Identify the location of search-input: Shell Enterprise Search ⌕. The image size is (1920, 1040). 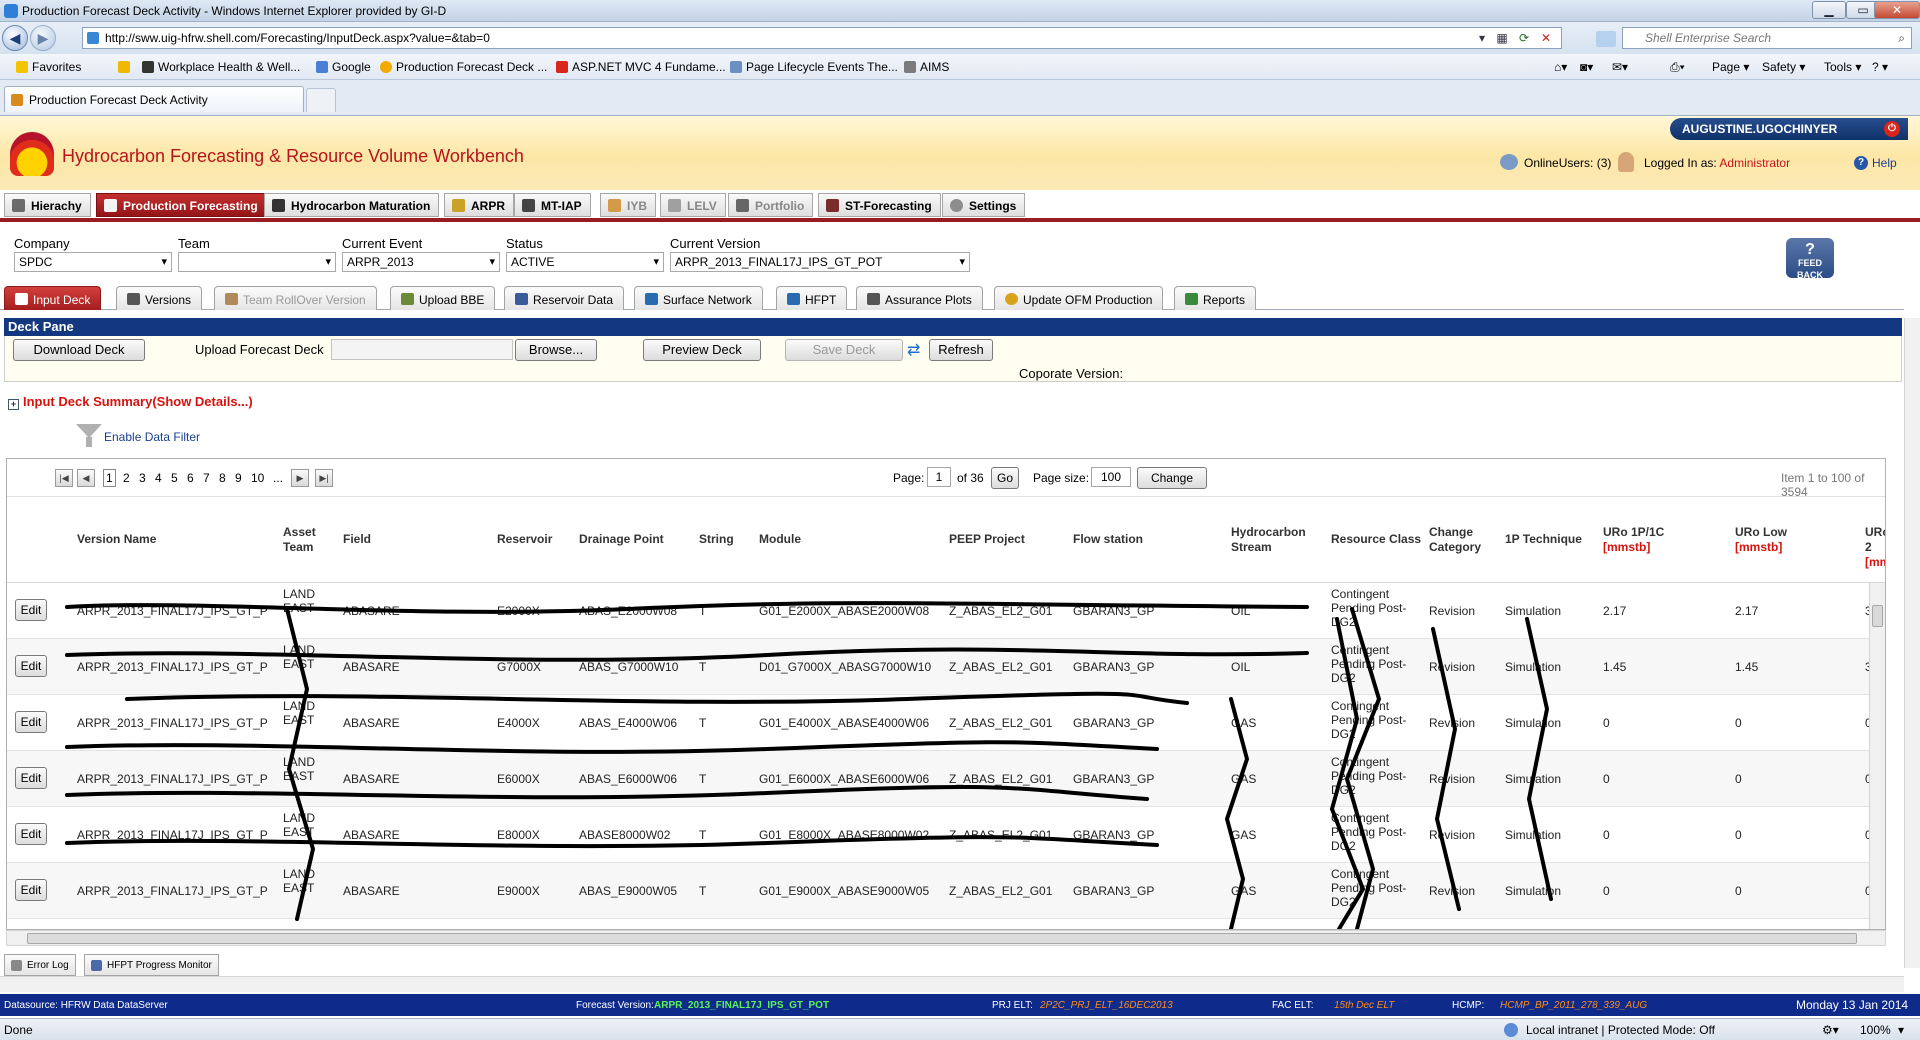
(1767, 38).